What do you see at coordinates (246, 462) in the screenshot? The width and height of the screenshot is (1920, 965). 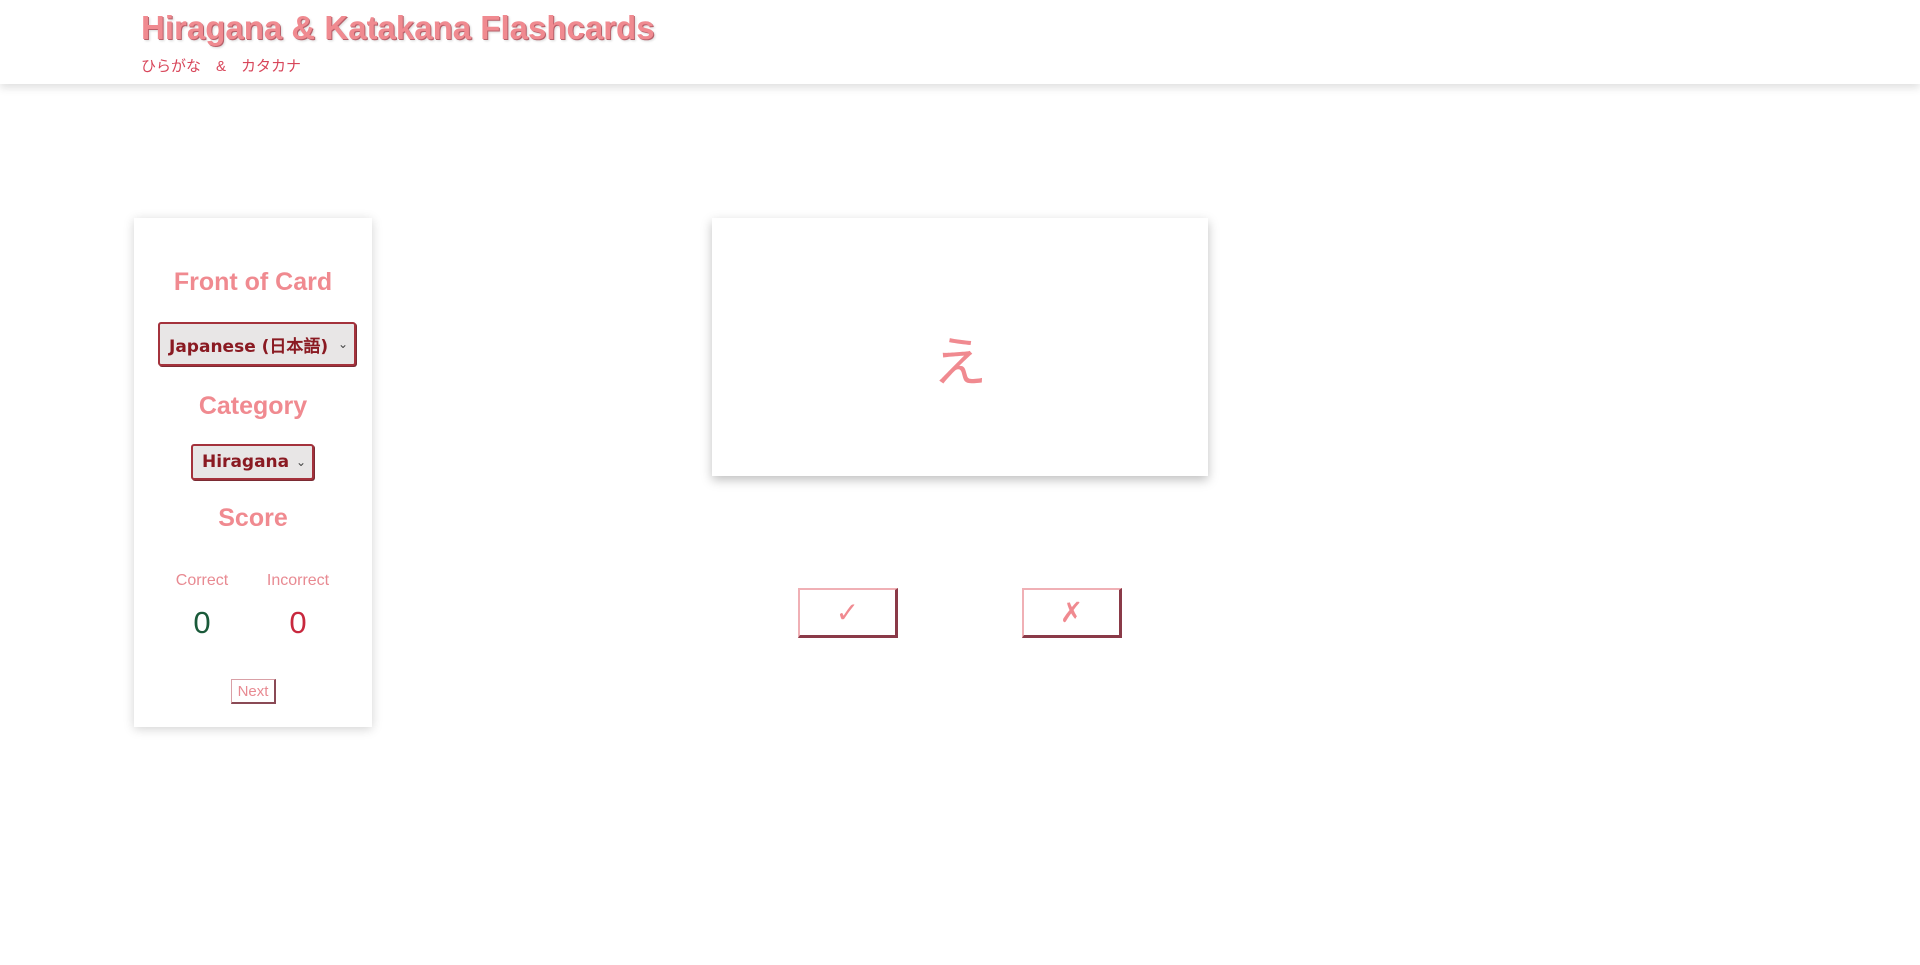 I see `category-select-value: Hiragana` at bounding box center [246, 462].